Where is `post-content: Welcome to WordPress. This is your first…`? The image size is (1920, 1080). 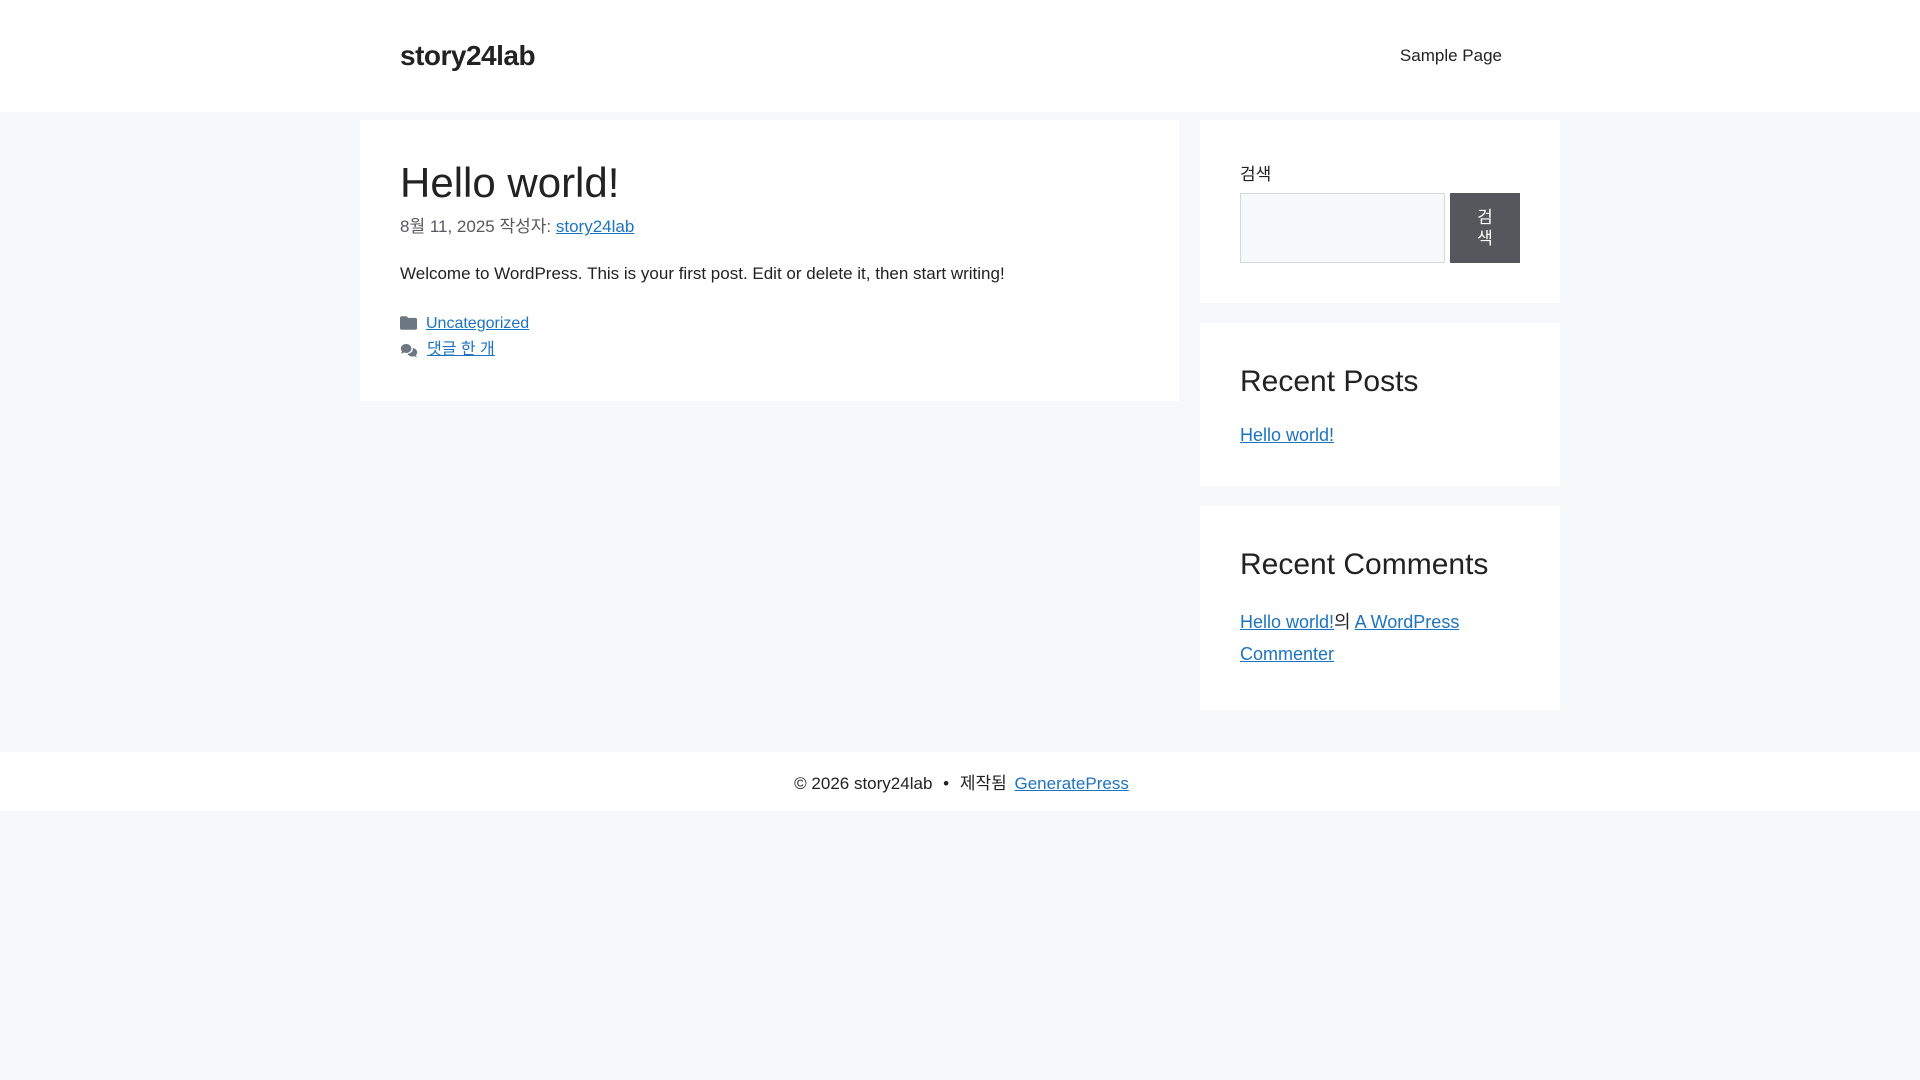 post-content: Welcome to WordPress. This is your first… is located at coordinates (769, 274).